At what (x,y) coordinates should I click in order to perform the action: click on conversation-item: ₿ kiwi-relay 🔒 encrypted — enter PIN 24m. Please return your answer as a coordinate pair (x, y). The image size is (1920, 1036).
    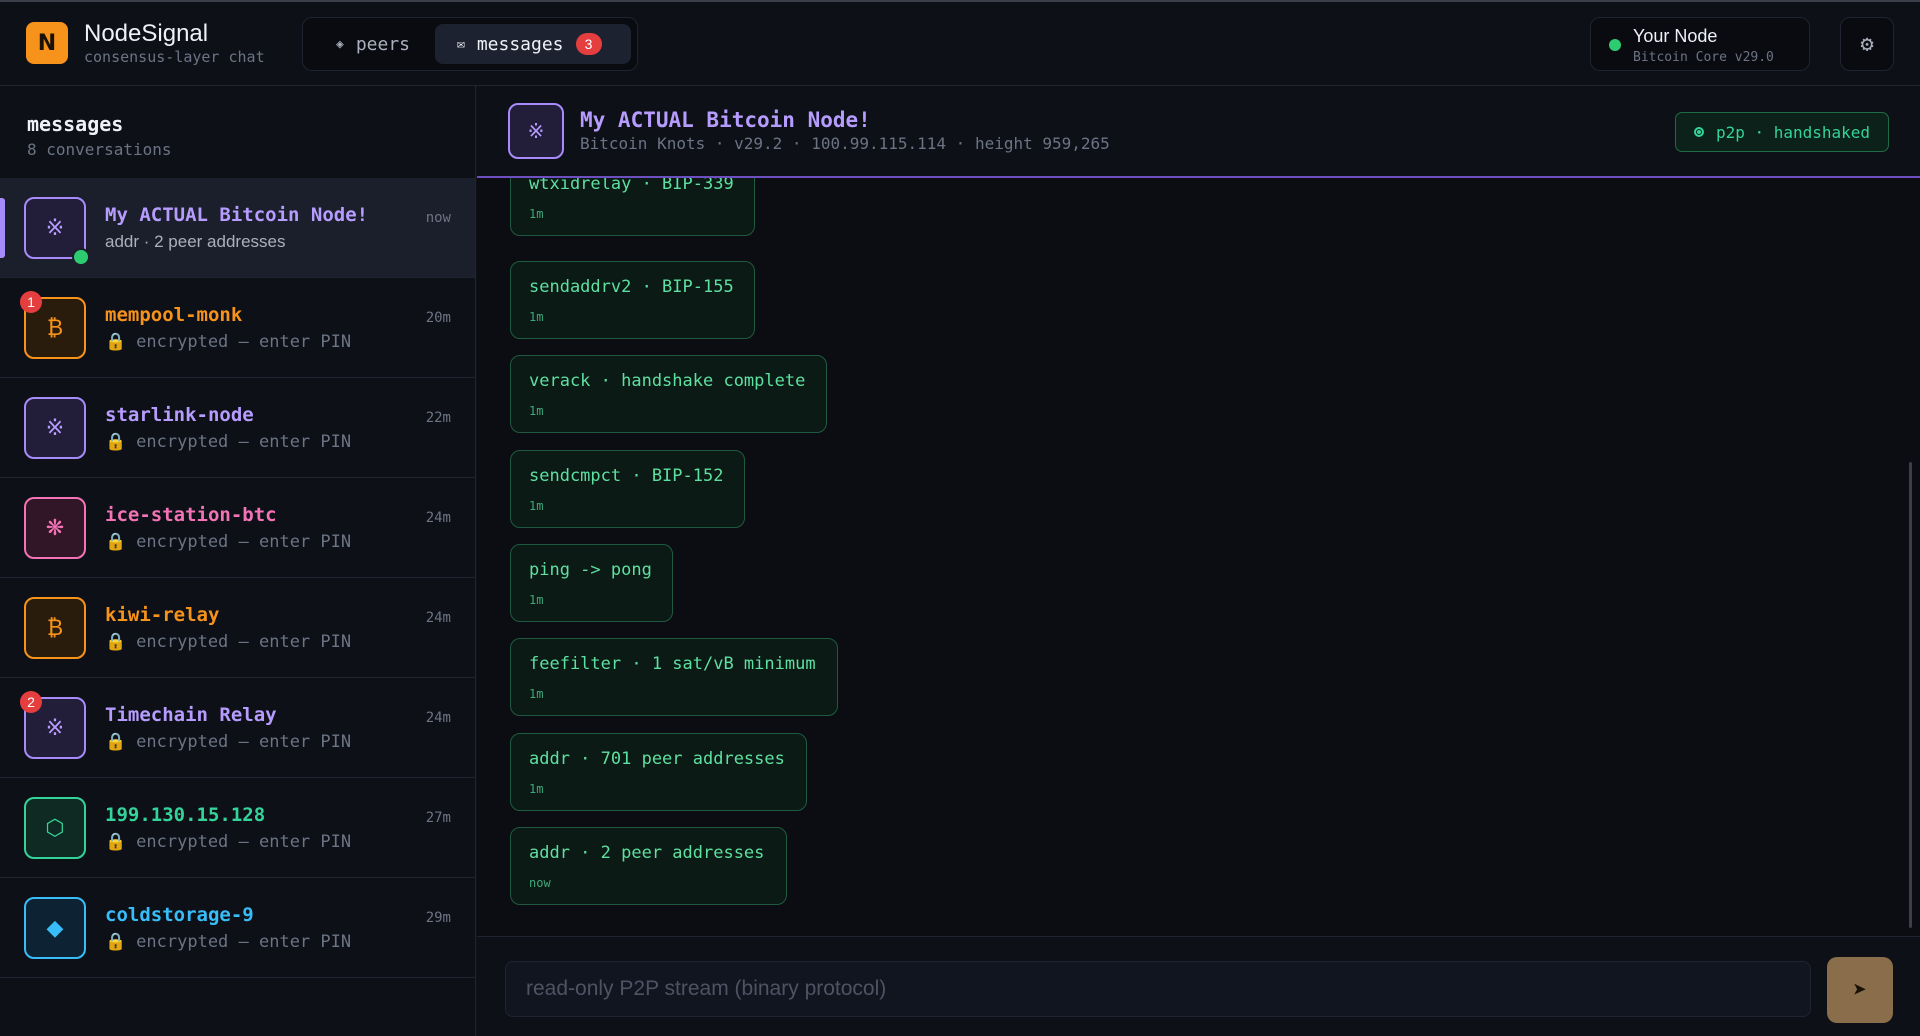
    Looking at the image, I should click on (237, 628).